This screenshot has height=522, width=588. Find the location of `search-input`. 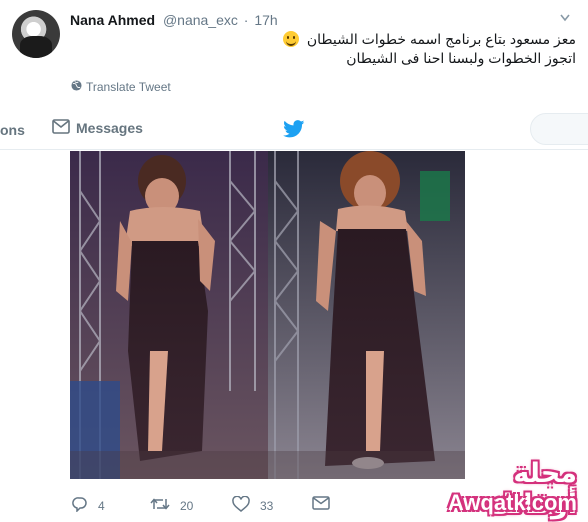

search-input is located at coordinates (559, 129).